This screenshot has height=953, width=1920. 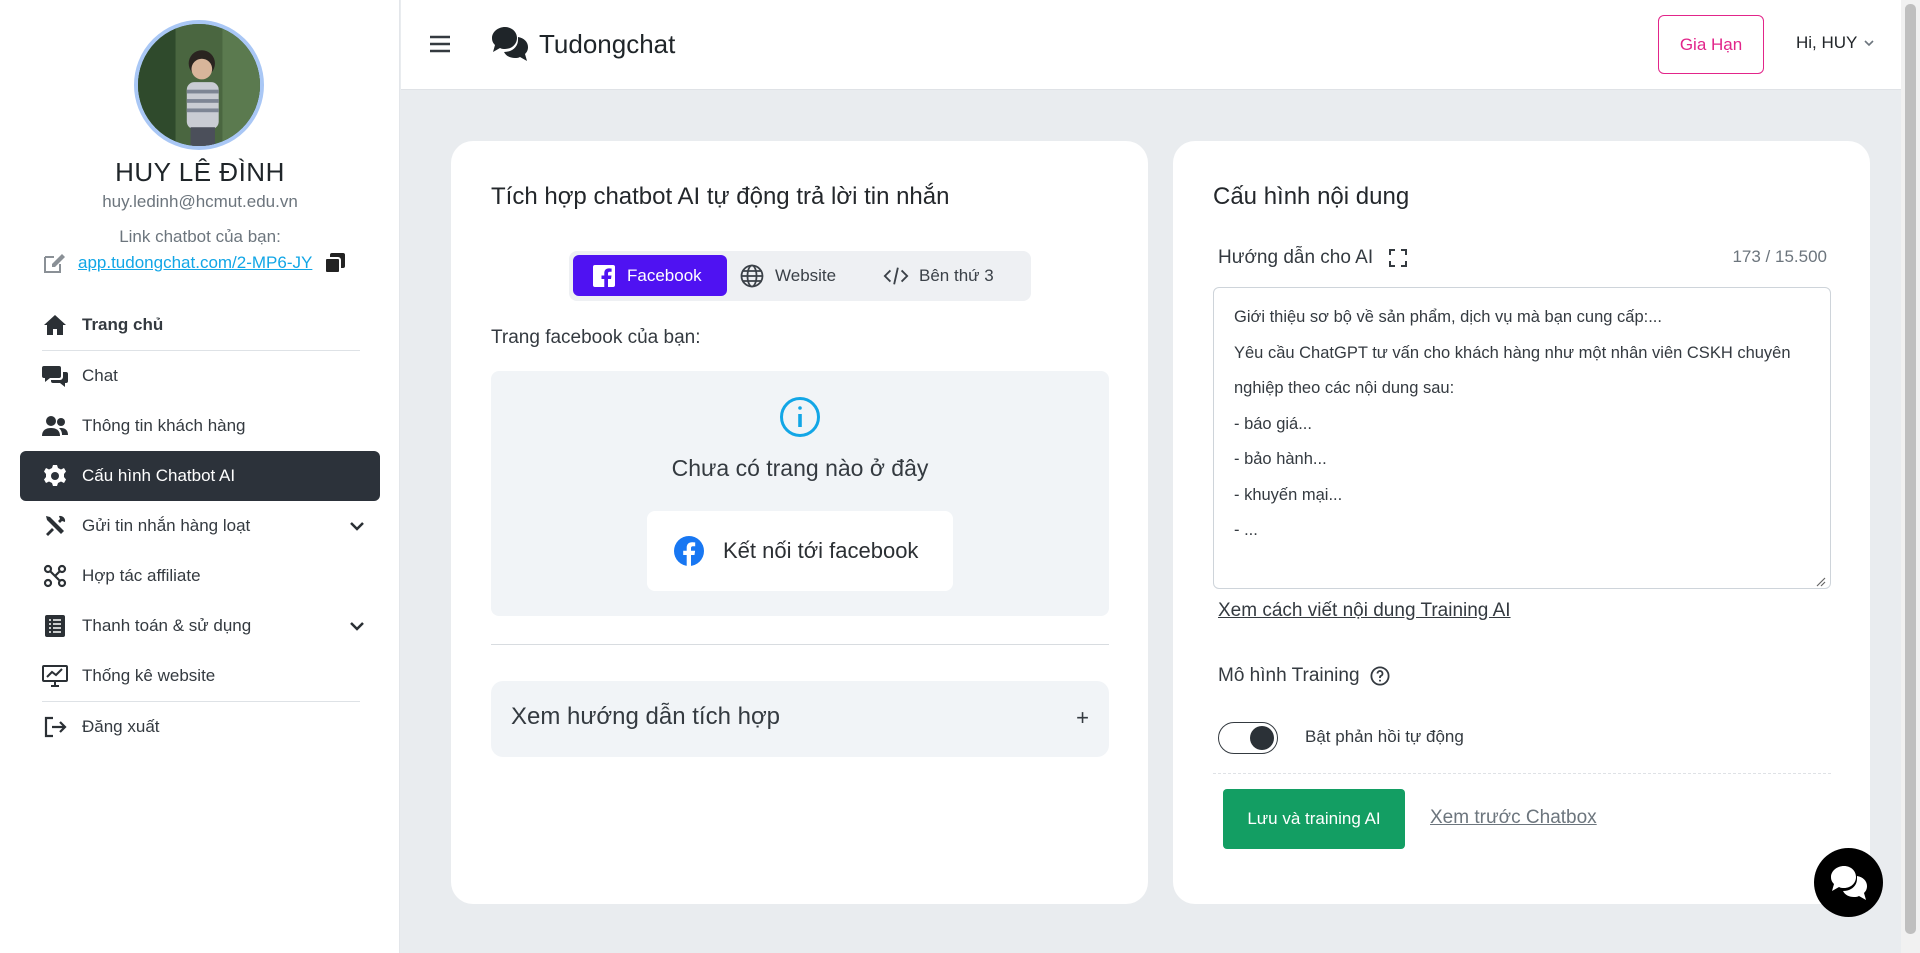 I want to click on chatbot-link-row: app.tudongchat.com/2-MP6-JY, so click(x=194, y=263).